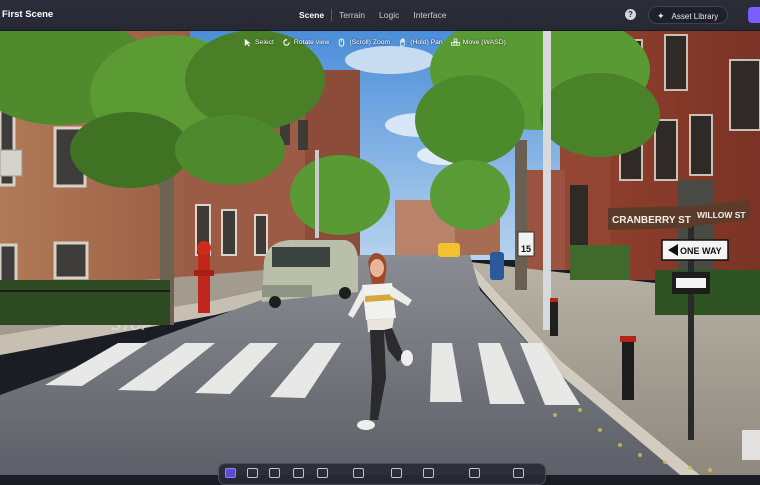  Describe the element at coordinates (661, 16) in the screenshot. I see `sparkle-icon: ✦` at that location.